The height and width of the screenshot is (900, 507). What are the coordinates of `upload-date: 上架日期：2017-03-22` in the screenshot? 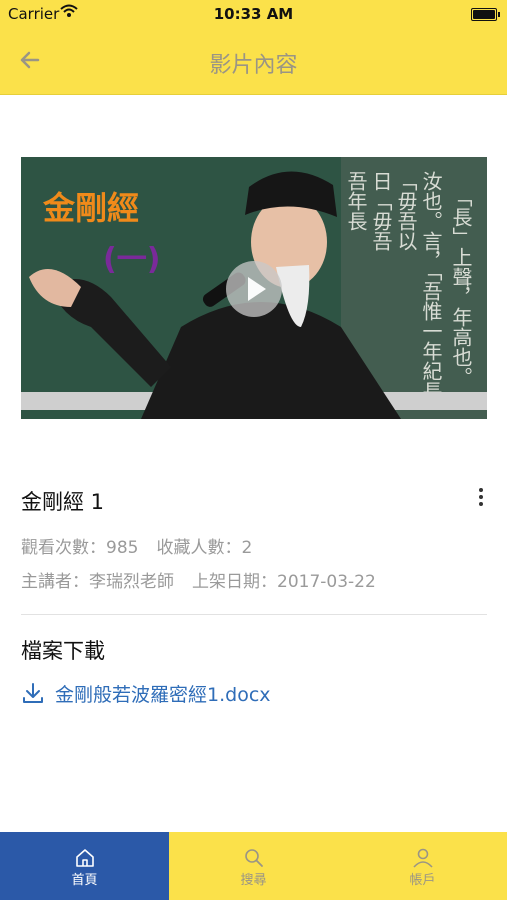 It's located at (284, 582).